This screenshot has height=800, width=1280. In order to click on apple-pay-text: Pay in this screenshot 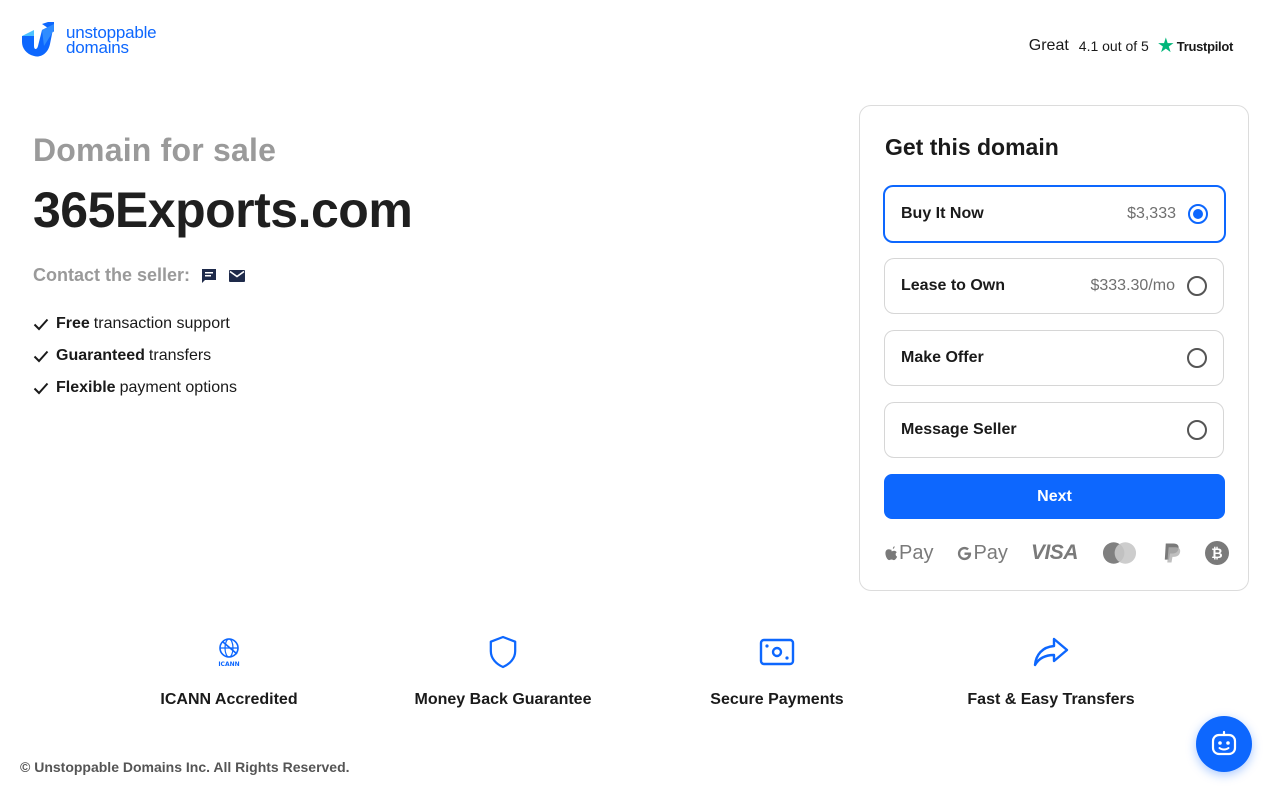, I will do `click(916, 552)`.